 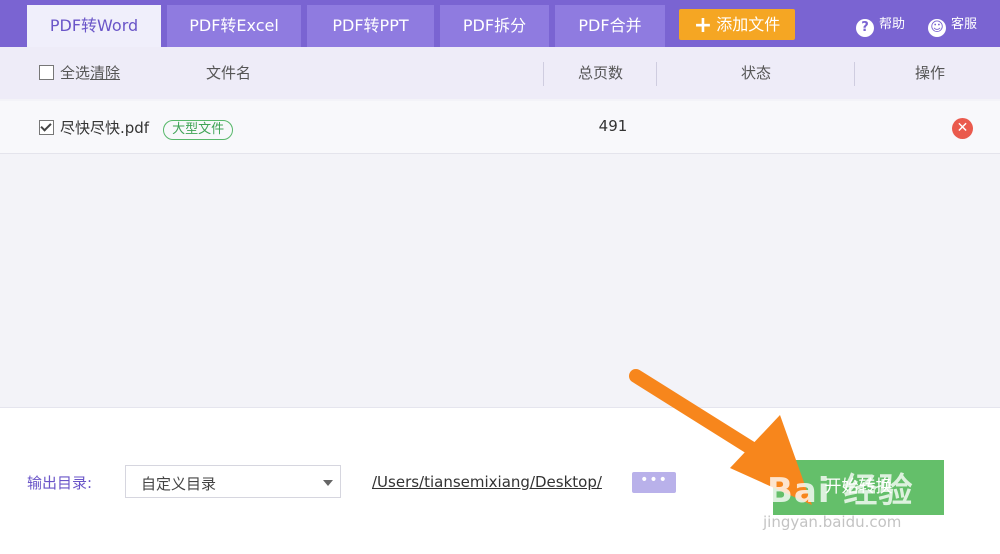 What do you see at coordinates (328, 483) in the screenshot?
I see `chevron-down-icon` at bounding box center [328, 483].